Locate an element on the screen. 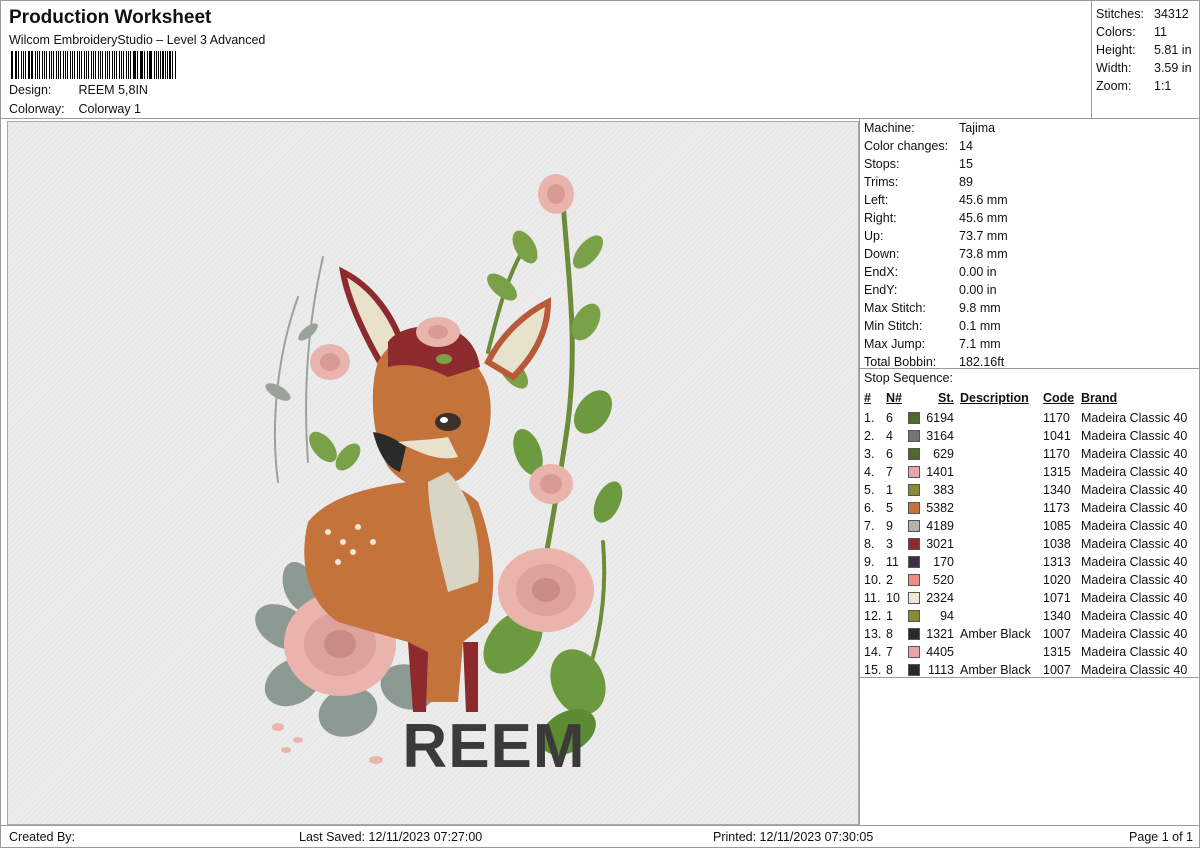 The height and width of the screenshot is (848, 1200). stat-value: 1:1 is located at coordinates (1163, 86).